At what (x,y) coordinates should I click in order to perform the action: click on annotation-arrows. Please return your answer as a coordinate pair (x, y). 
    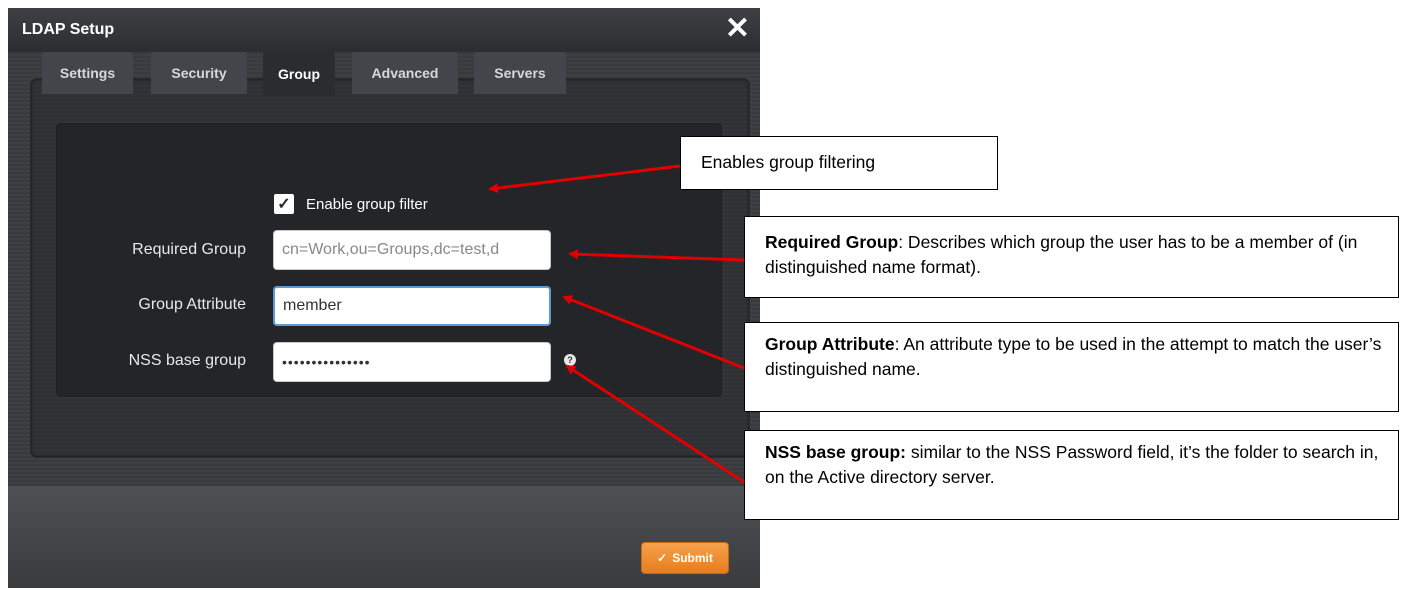
    Looking at the image, I should click on (616, 324).